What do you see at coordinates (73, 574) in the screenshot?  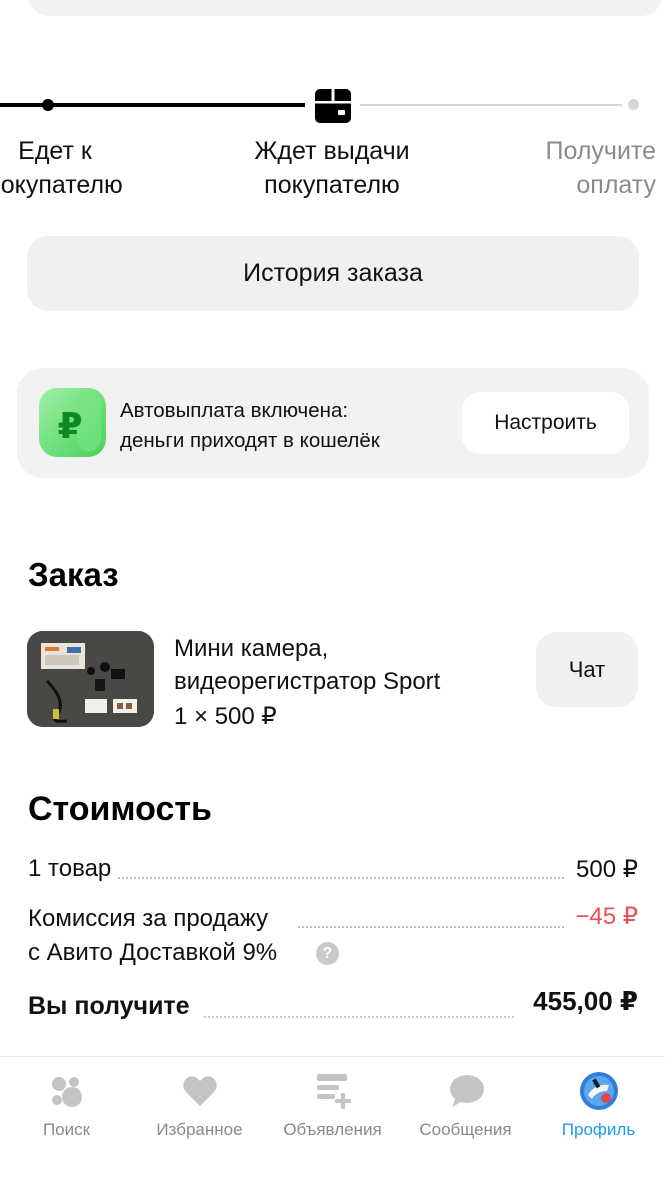 I see `order-section-title: Заказ` at bounding box center [73, 574].